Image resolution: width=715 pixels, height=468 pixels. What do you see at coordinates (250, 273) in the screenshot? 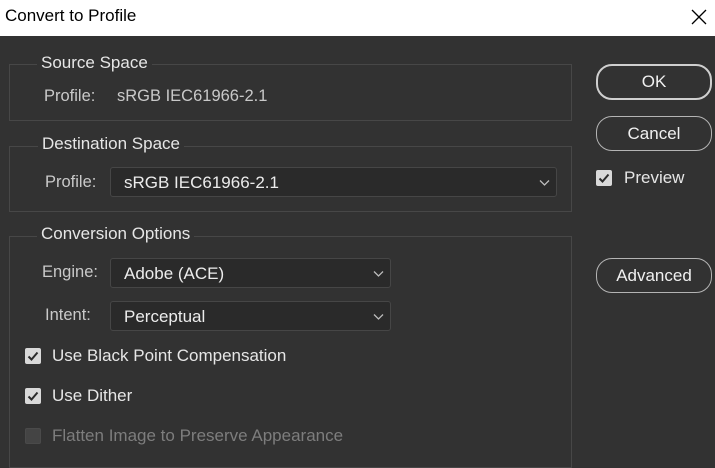
I see `engine-select: Adobe (ACE)` at bounding box center [250, 273].